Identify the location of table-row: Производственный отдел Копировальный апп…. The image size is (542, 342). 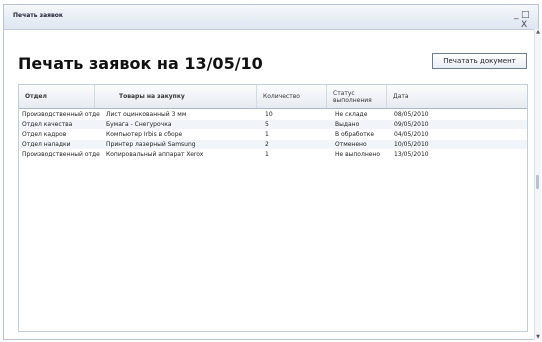
(273, 154).